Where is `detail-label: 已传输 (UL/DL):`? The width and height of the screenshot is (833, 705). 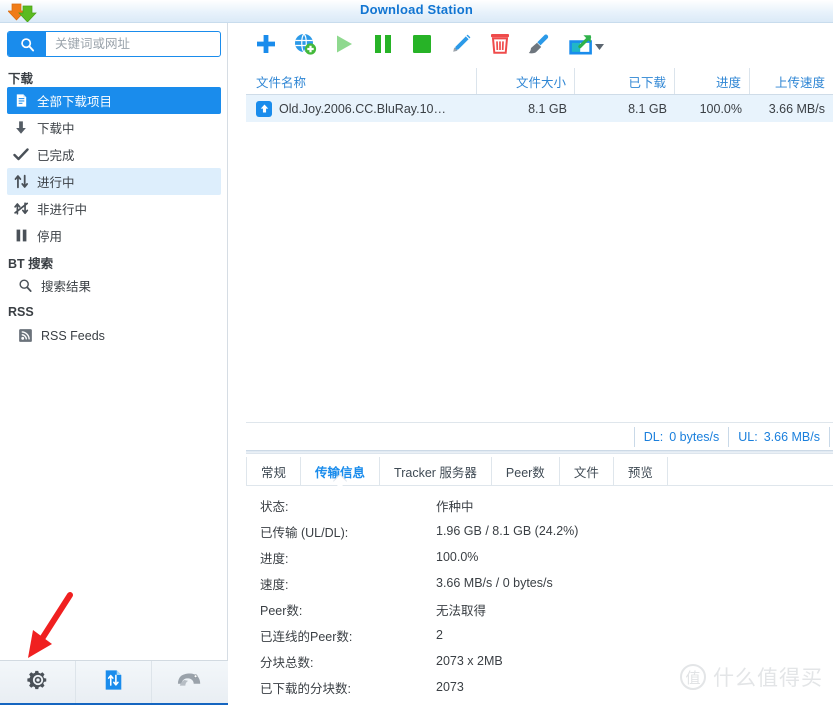
detail-label: 已传输 (UL/DL): is located at coordinates (304, 532).